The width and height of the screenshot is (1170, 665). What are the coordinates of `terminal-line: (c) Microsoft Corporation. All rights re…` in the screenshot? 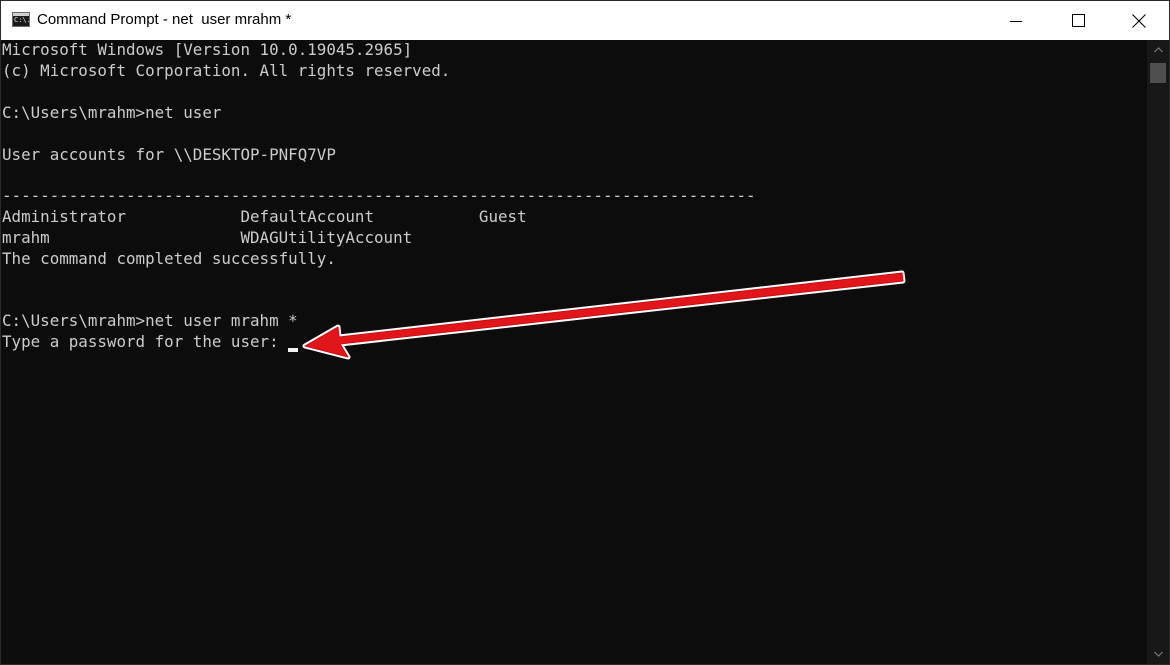 It's located at (226, 70).